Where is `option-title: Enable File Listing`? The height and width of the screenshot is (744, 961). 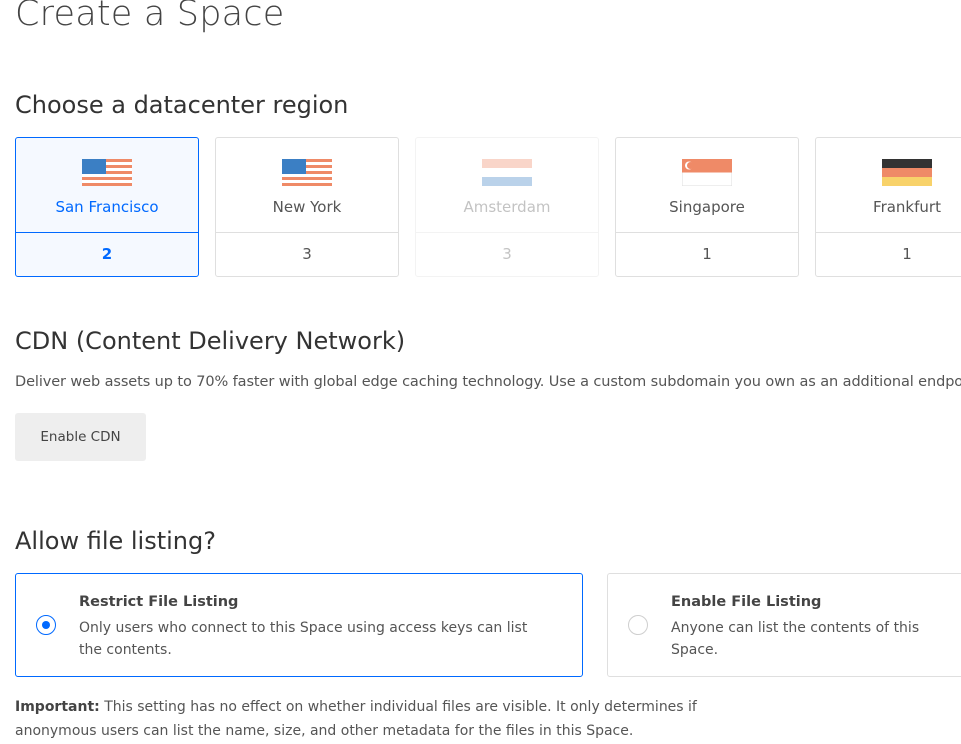
option-title: Enable File Listing is located at coordinates (746, 602).